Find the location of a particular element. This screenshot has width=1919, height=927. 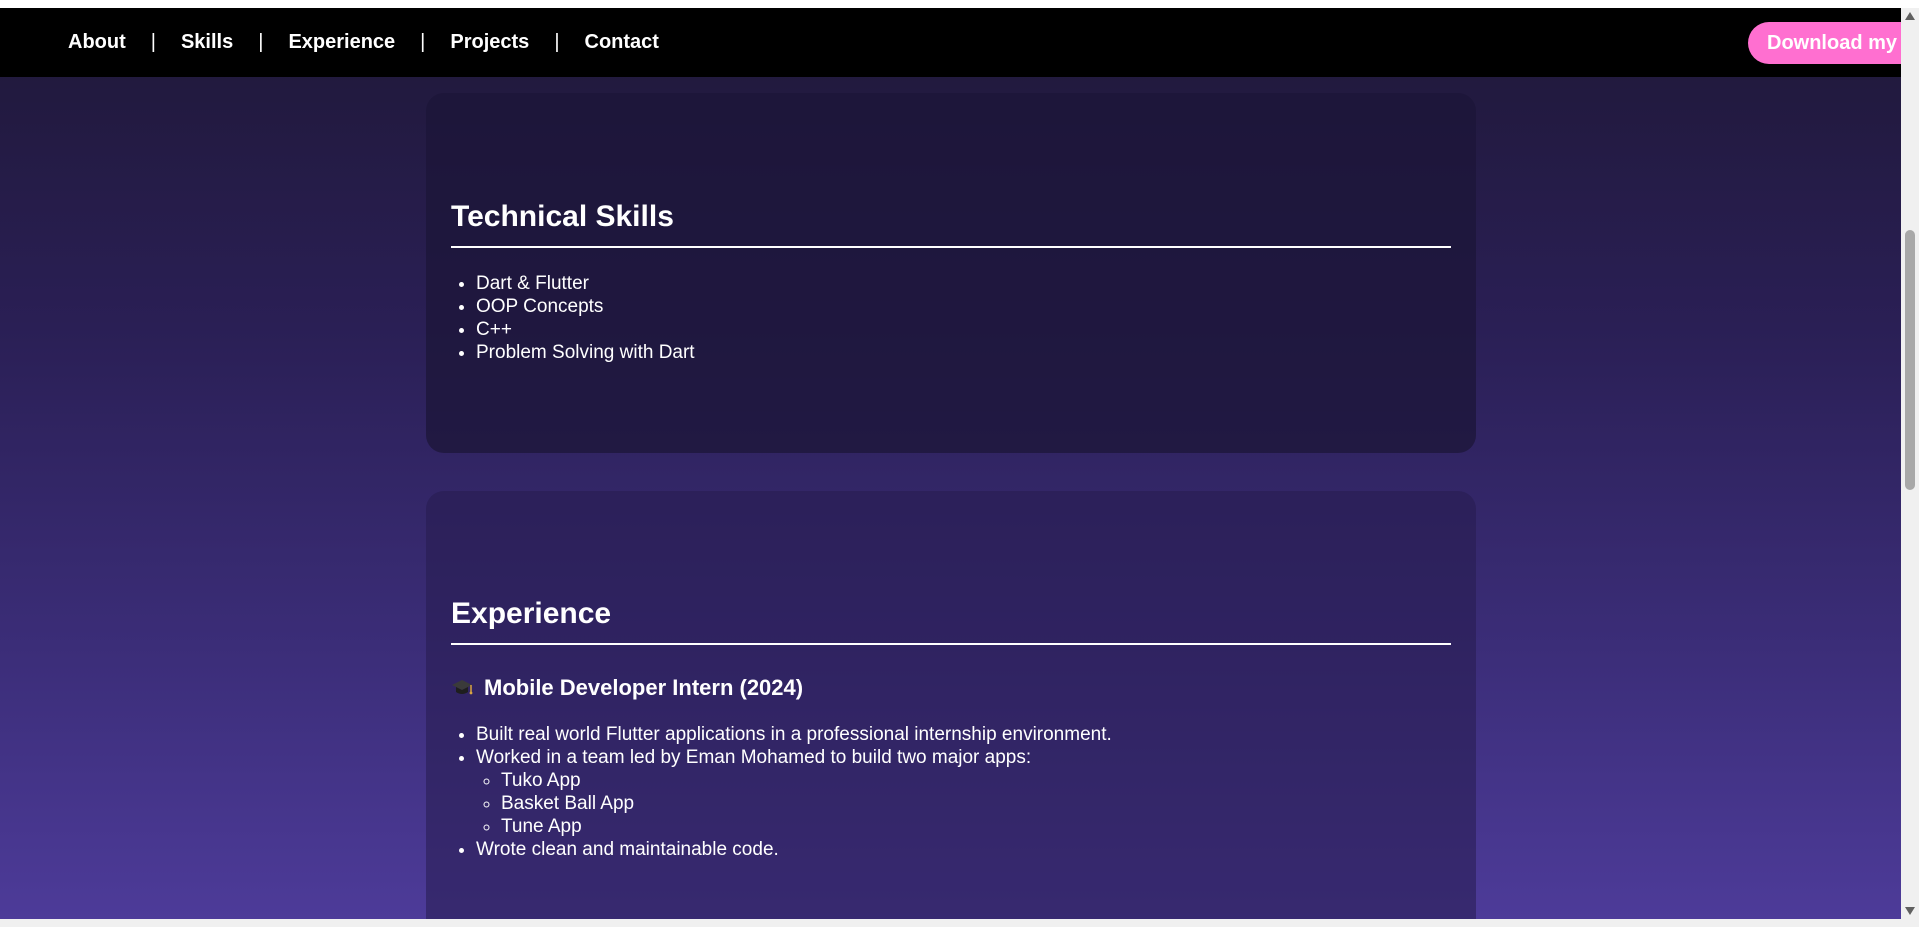

app-item: Tuko App is located at coordinates (976, 780).